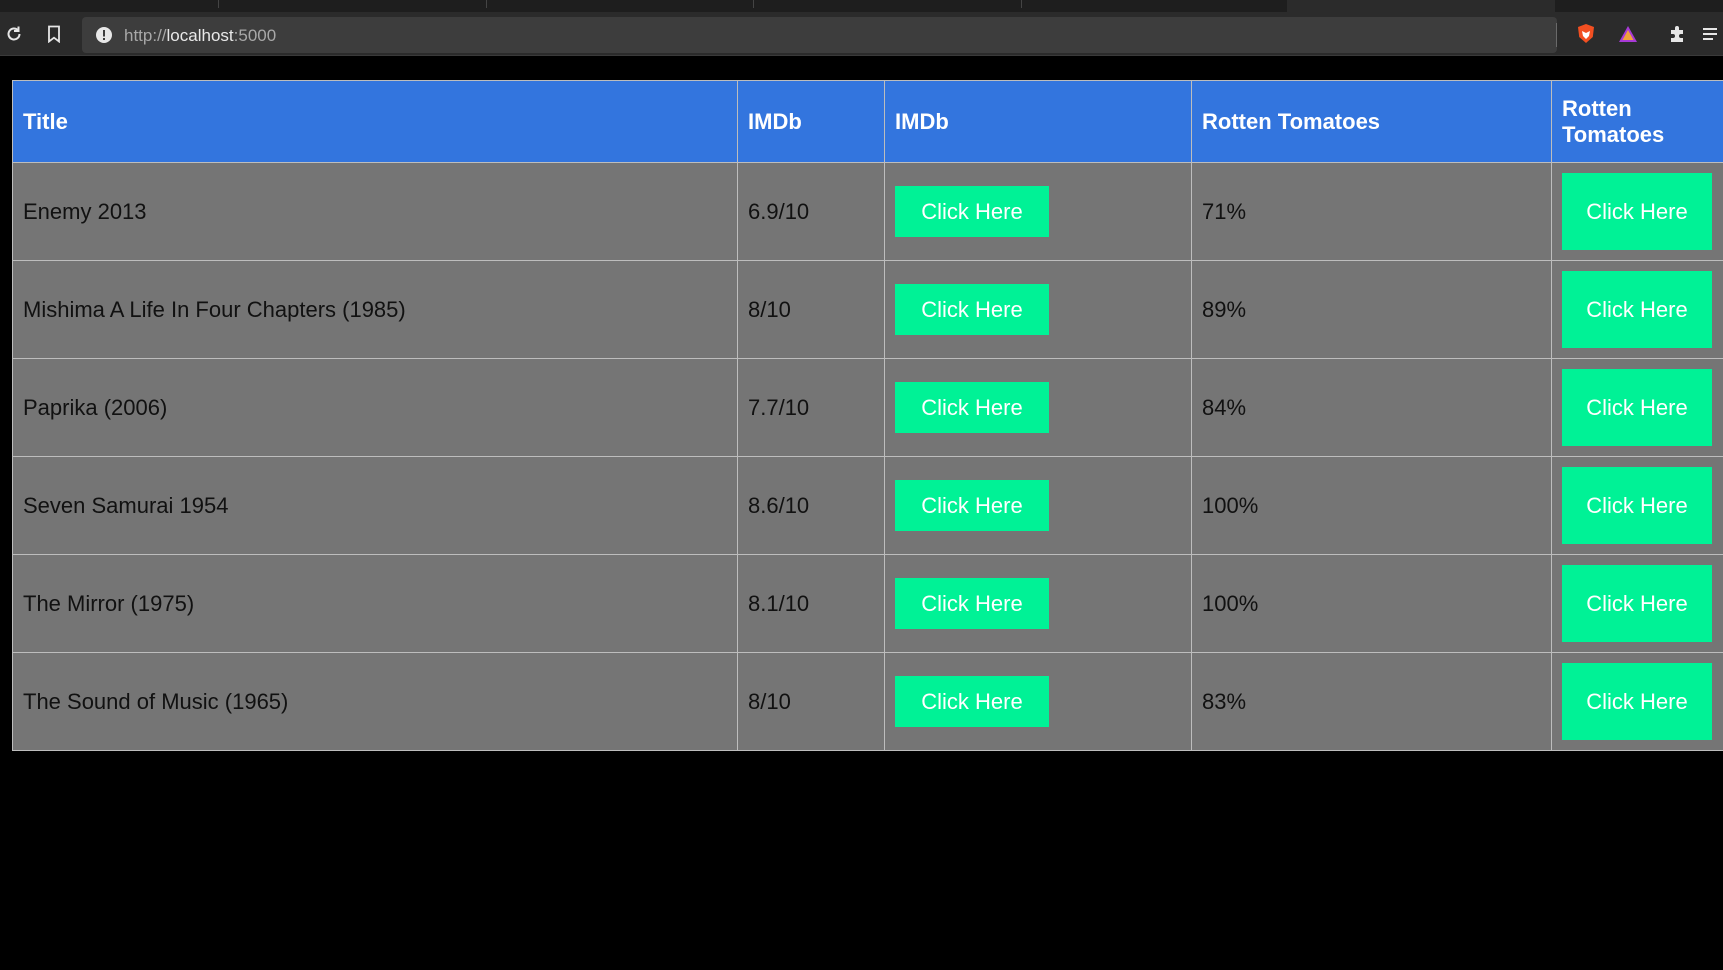 Image resolution: width=1723 pixels, height=970 pixels. I want to click on brave-shield-icon, so click(1586, 33).